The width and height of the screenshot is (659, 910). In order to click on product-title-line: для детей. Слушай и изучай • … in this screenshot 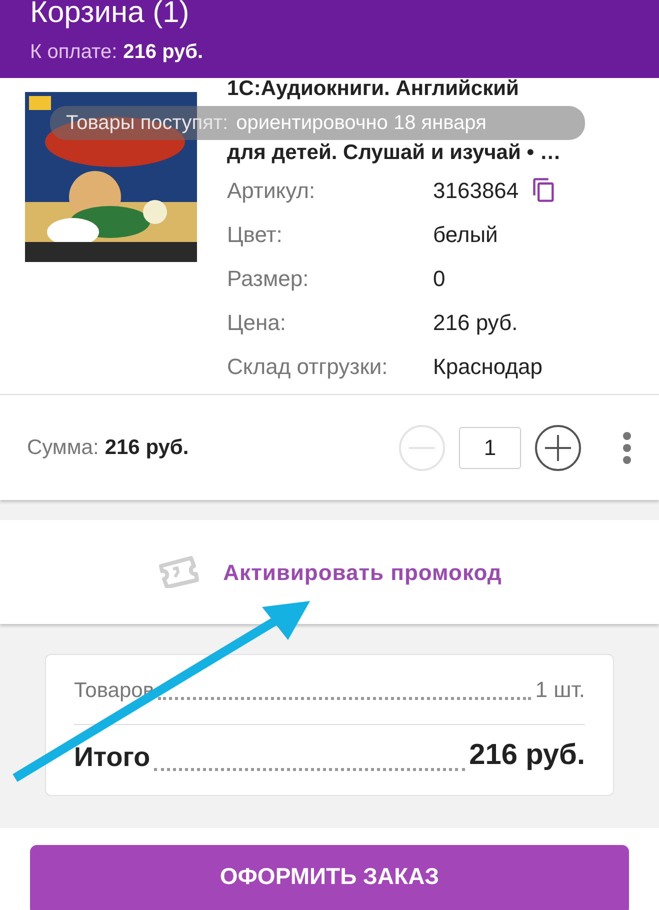, I will do `click(394, 153)`.